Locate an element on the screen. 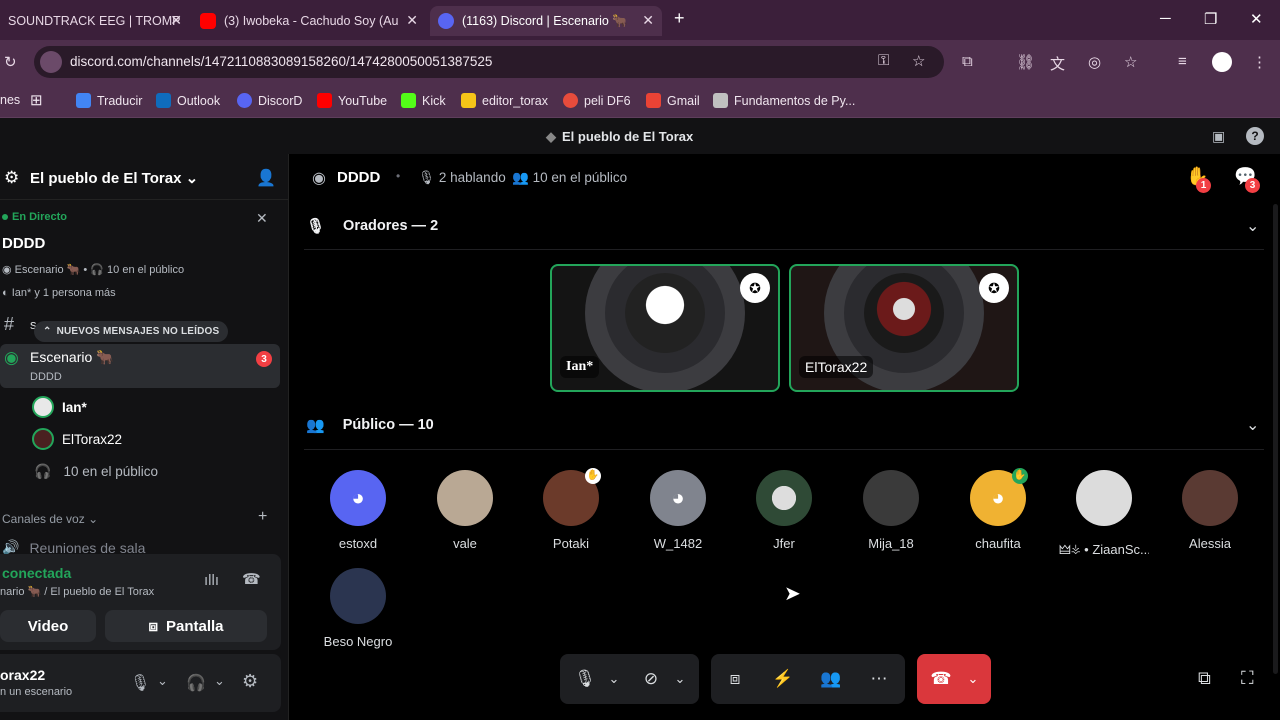 The image size is (1280, 720). audience-count-item: 🎧 10 en el público is located at coordinates (96, 471).